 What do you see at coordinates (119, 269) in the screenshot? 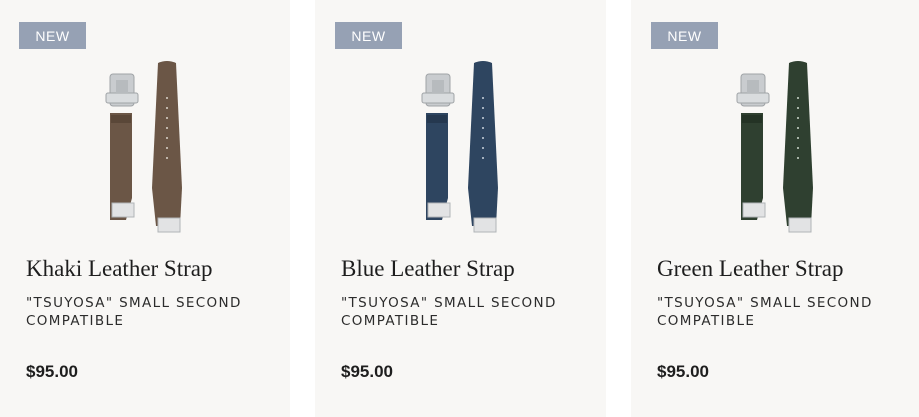
I see `product-title: Khaki Leather Strap` at bounding box center [119, 269].